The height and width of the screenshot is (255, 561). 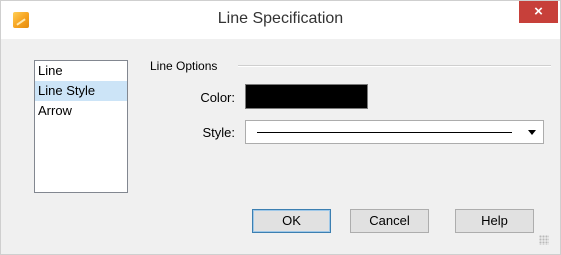 I want to click on dialog-title: Line Specification, so click(x=280, y=18).